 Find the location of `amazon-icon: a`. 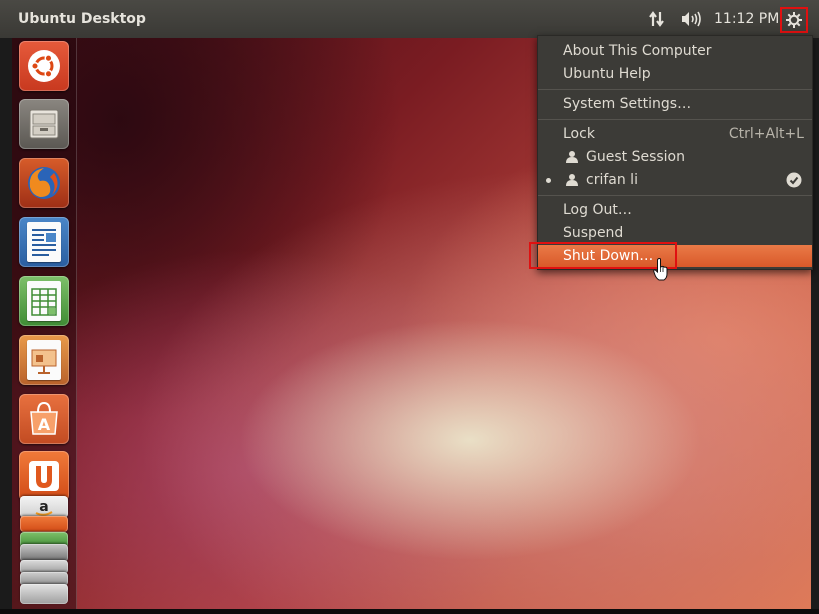

amazon-icon: a is located at coordinates (44, 507).